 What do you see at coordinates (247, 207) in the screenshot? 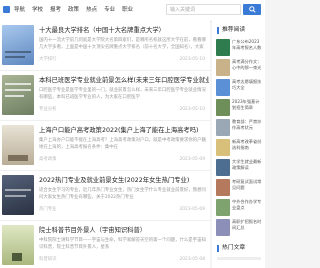
I see `sidebar-item-label: 中外合作办学专业盘点` at bounding box center [247, 207].